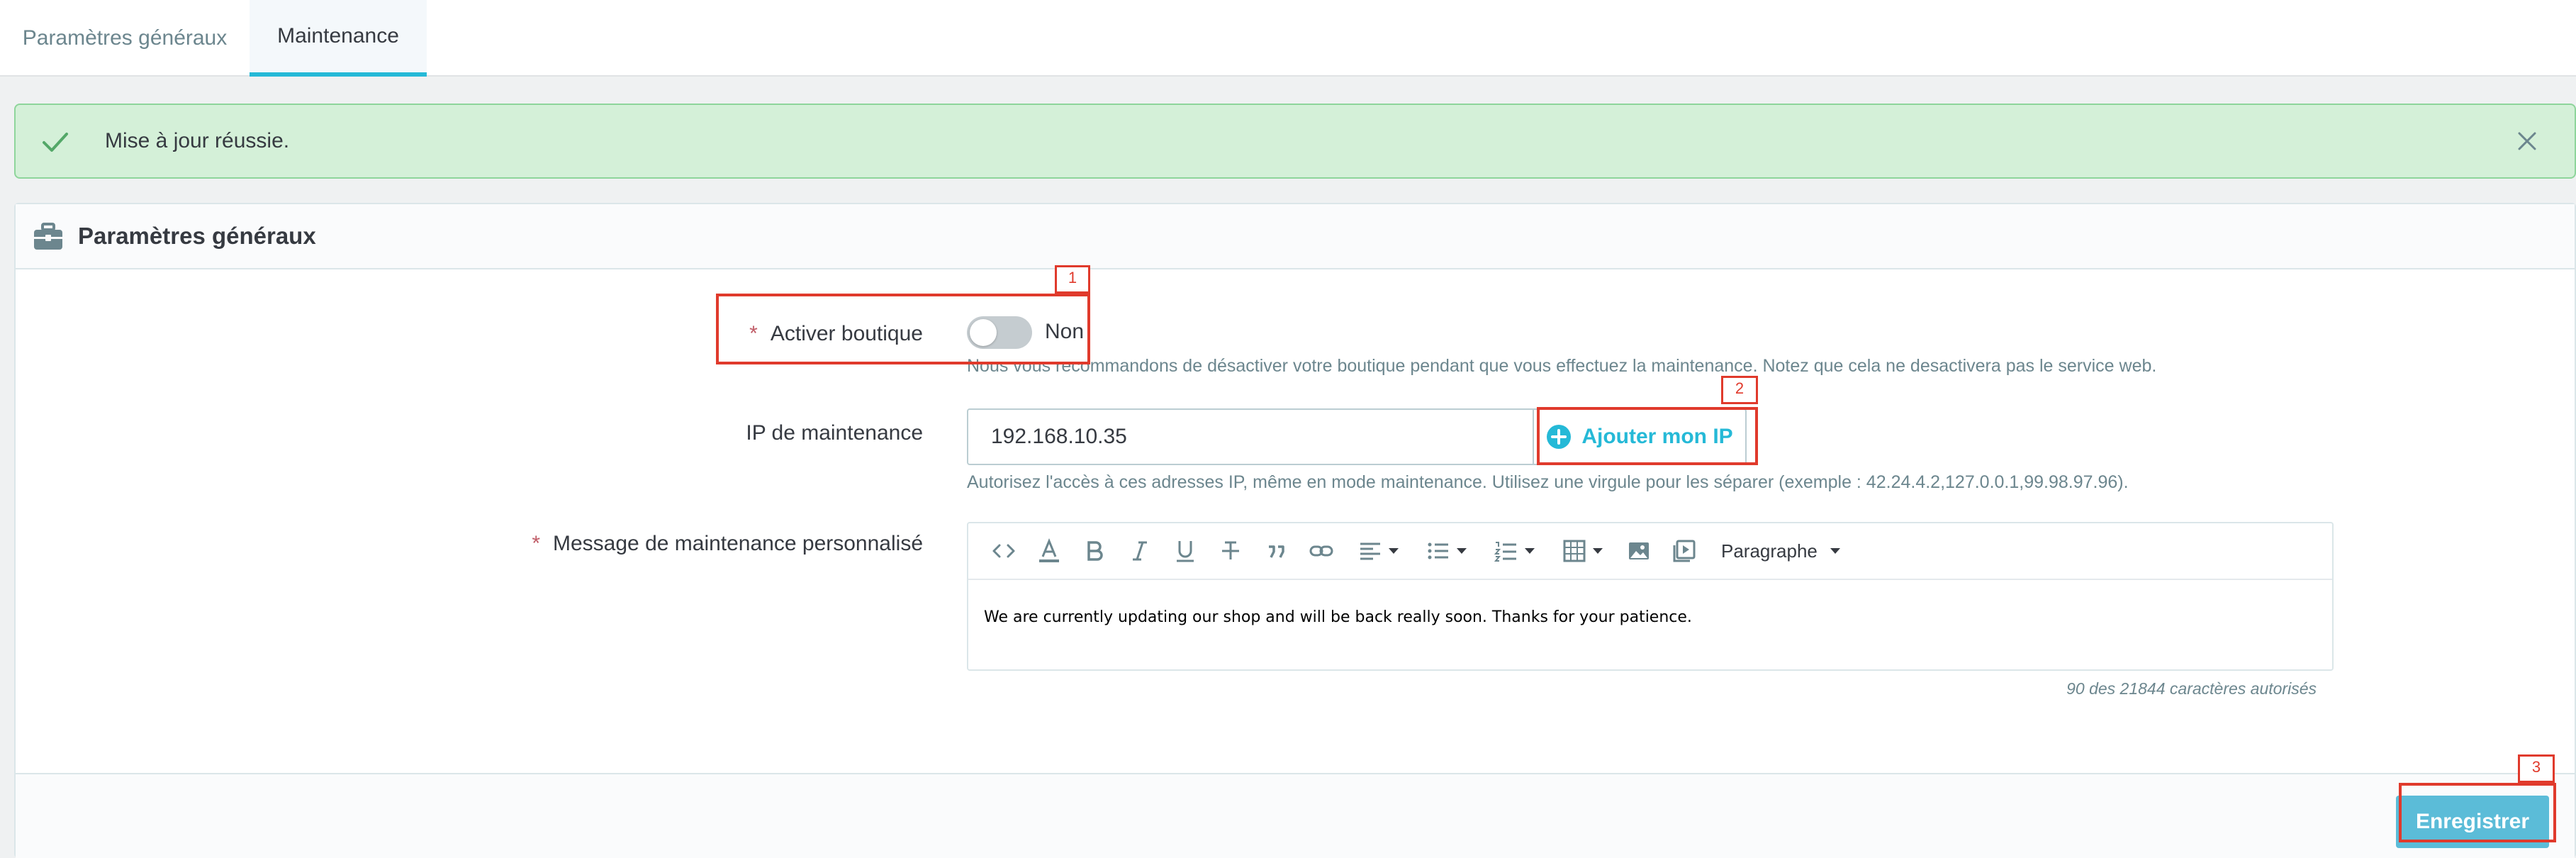 The image size is (2576, 858). Describe the element at coordinates (197, 236) in the screenshot. I see `panel-title: Paramètres généraux` at that location.